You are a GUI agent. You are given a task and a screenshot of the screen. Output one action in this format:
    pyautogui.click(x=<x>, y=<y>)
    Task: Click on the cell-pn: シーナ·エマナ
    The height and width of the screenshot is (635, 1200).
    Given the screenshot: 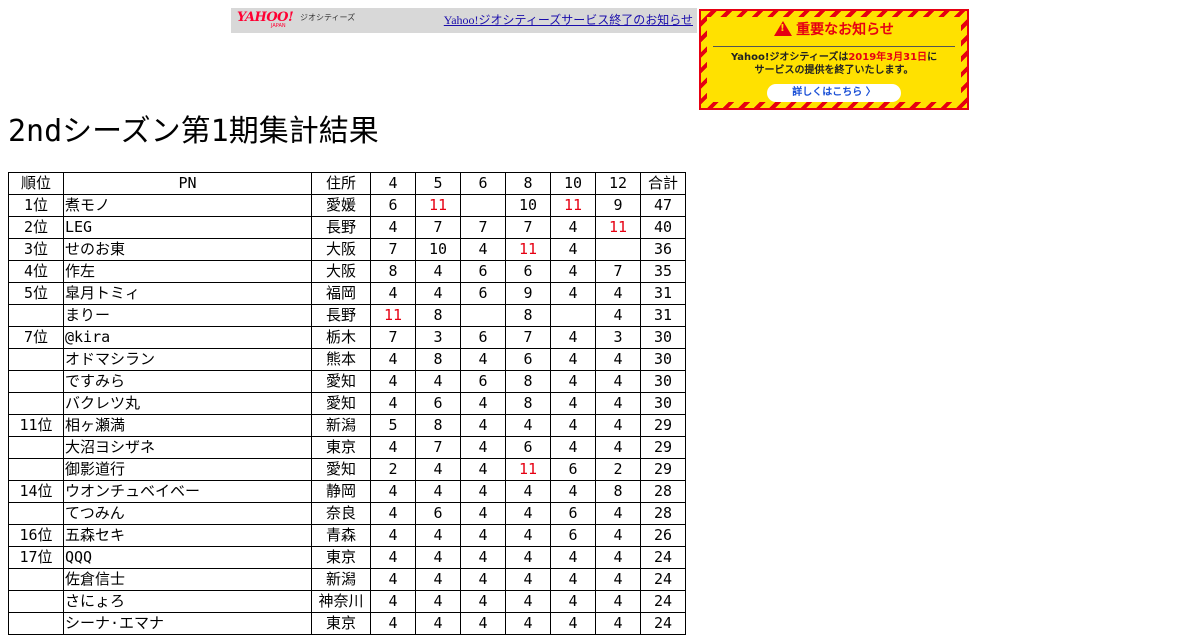 What is the action you would take?
    pyautogui.click(x=187, y=623)
    